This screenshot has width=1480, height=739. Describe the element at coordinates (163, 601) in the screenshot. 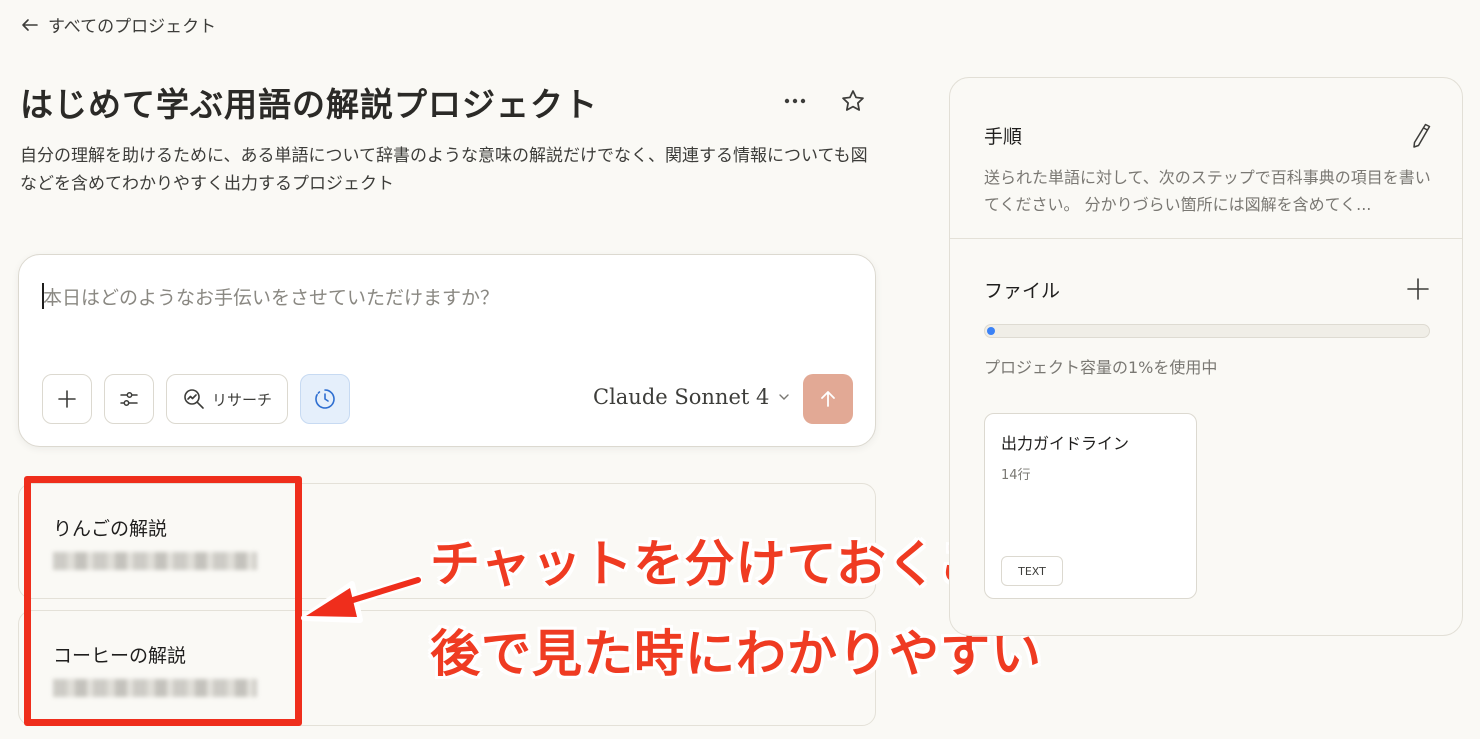

I see `annotation-highlight-box` at that location.